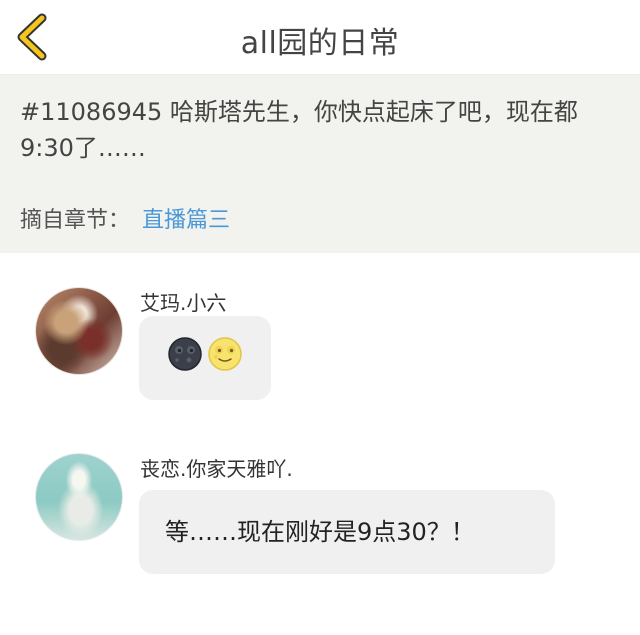 The image size is (640, 635). Describe the element at coordinates (185, 354) in the screenshot. I see `new-moon-face-icon` at that location.